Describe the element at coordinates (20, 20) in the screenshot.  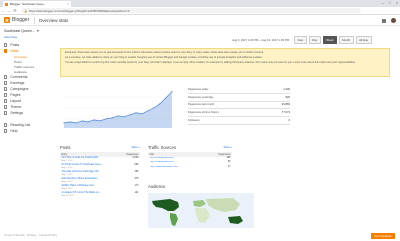
I see `brand-name: Blogger` at that location.